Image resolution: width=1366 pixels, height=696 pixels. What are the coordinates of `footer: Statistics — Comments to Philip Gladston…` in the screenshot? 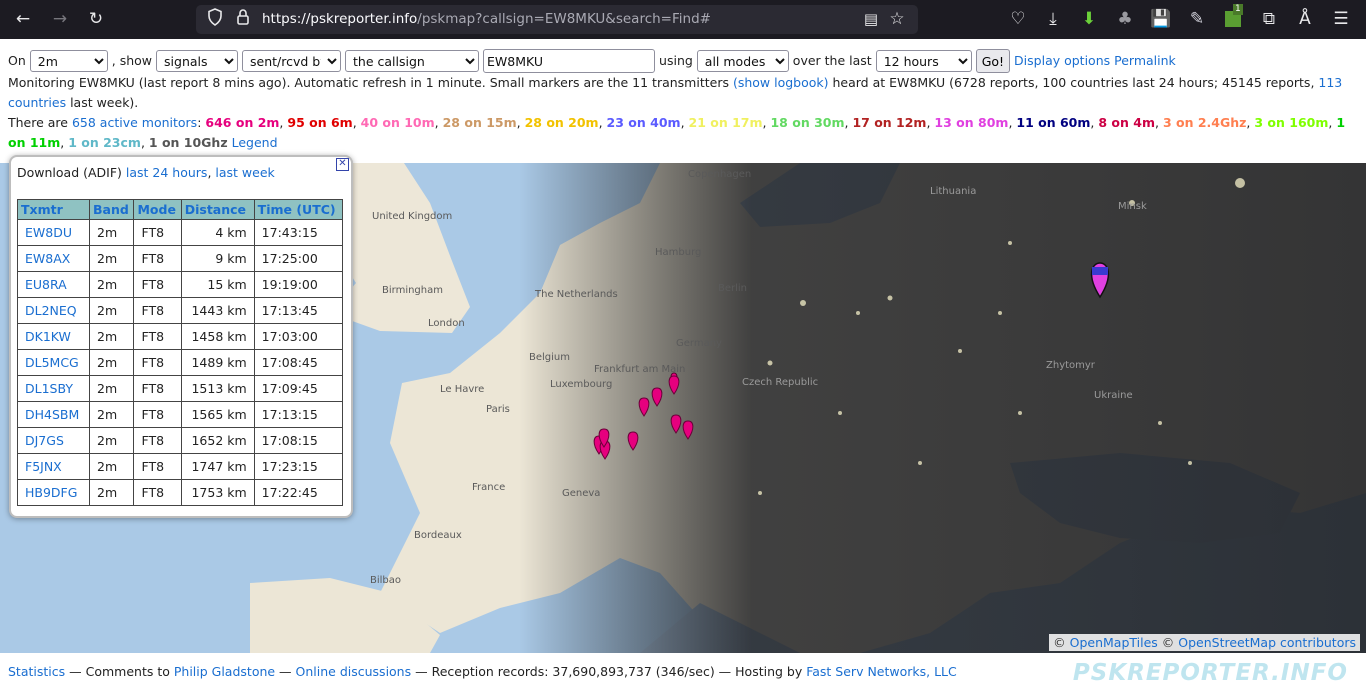 It's located at (482, 672).